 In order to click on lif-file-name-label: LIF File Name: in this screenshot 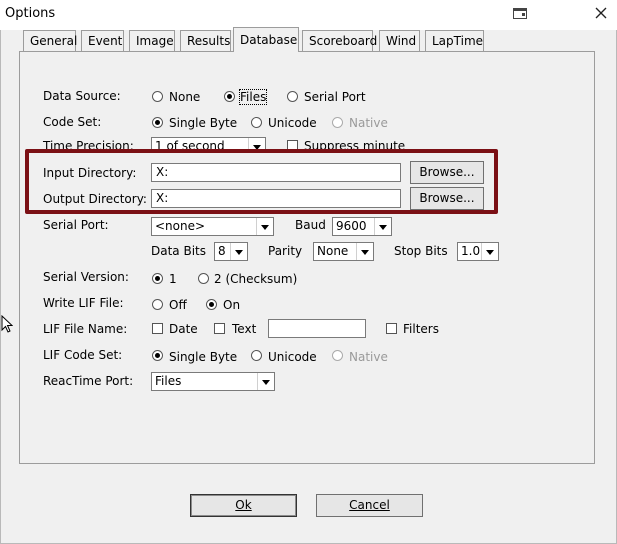, I will do `click(85, 329)`.